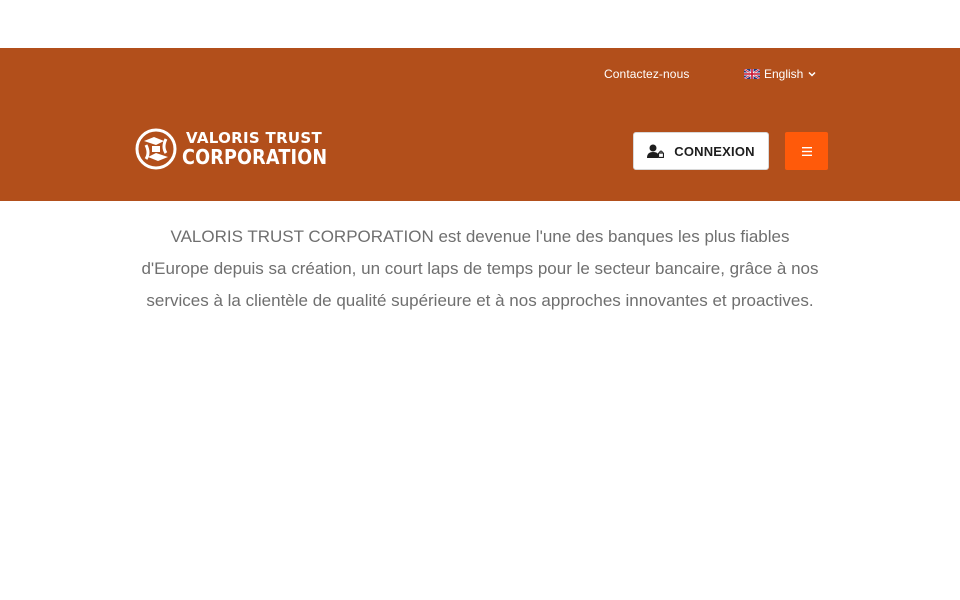 This screenshot has width=960, height=600. I want to click on login-button: CONNEXION, so click(701, 151).